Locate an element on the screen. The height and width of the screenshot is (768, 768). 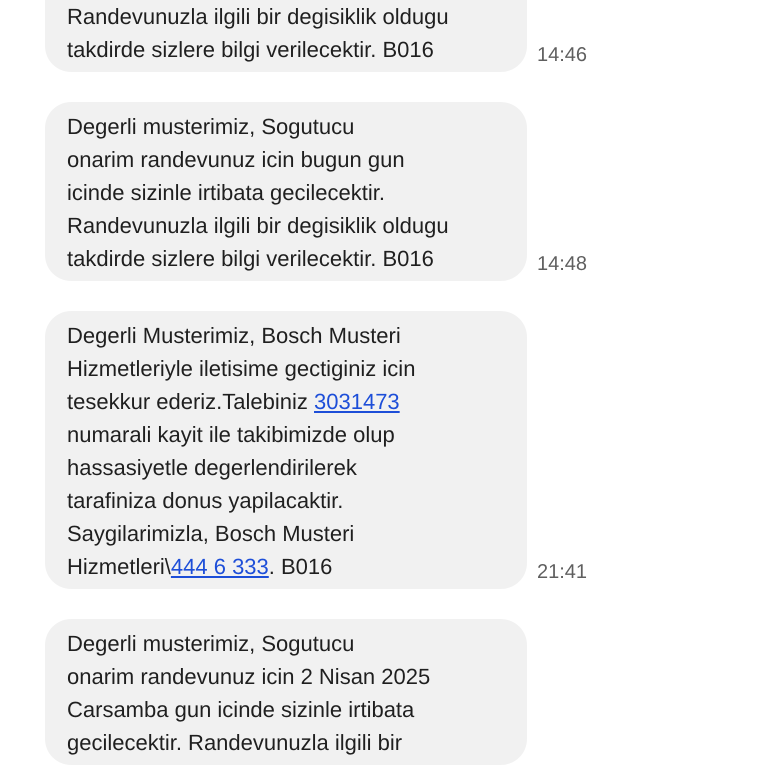
message-text: Degerli musterimiz, Sogutucu onarim randevunuz icin bugun gun icinde sizinle irtibata gecilecektir. Randevunuzla ilgili bir degisiklik oldugu takdirde sizlere bilgi verilecektir. B016 is located at coordinates (258, 193).